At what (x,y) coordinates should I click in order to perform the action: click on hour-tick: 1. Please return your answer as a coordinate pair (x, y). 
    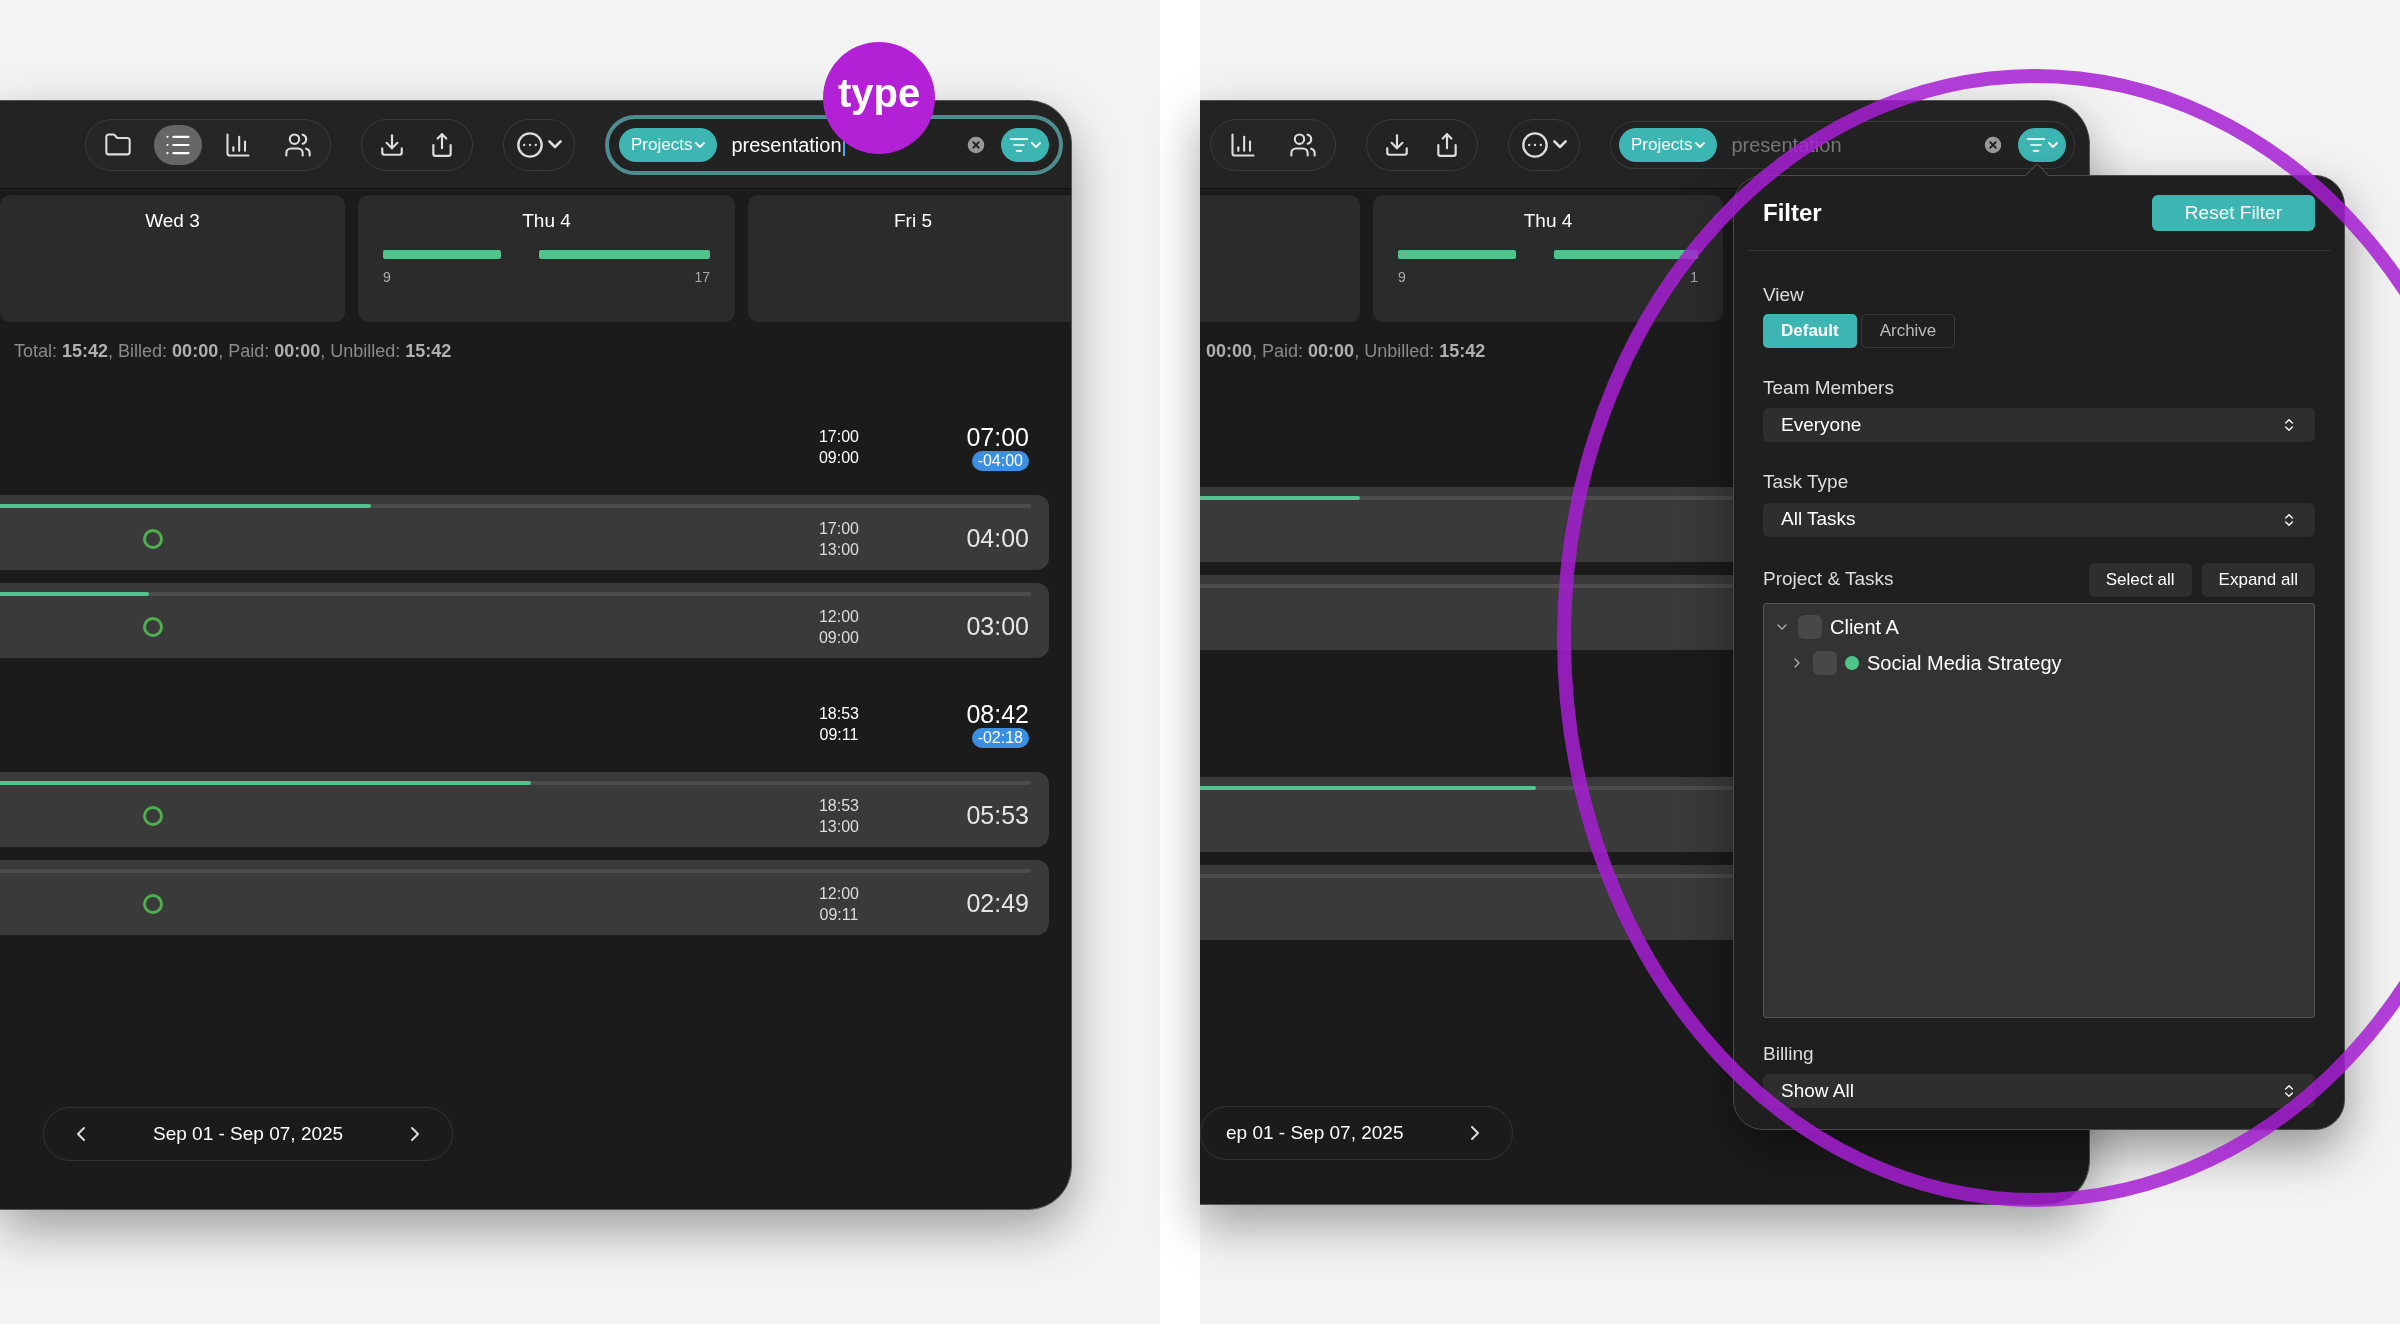
    Looking at the image, I should click on (1694, 276).